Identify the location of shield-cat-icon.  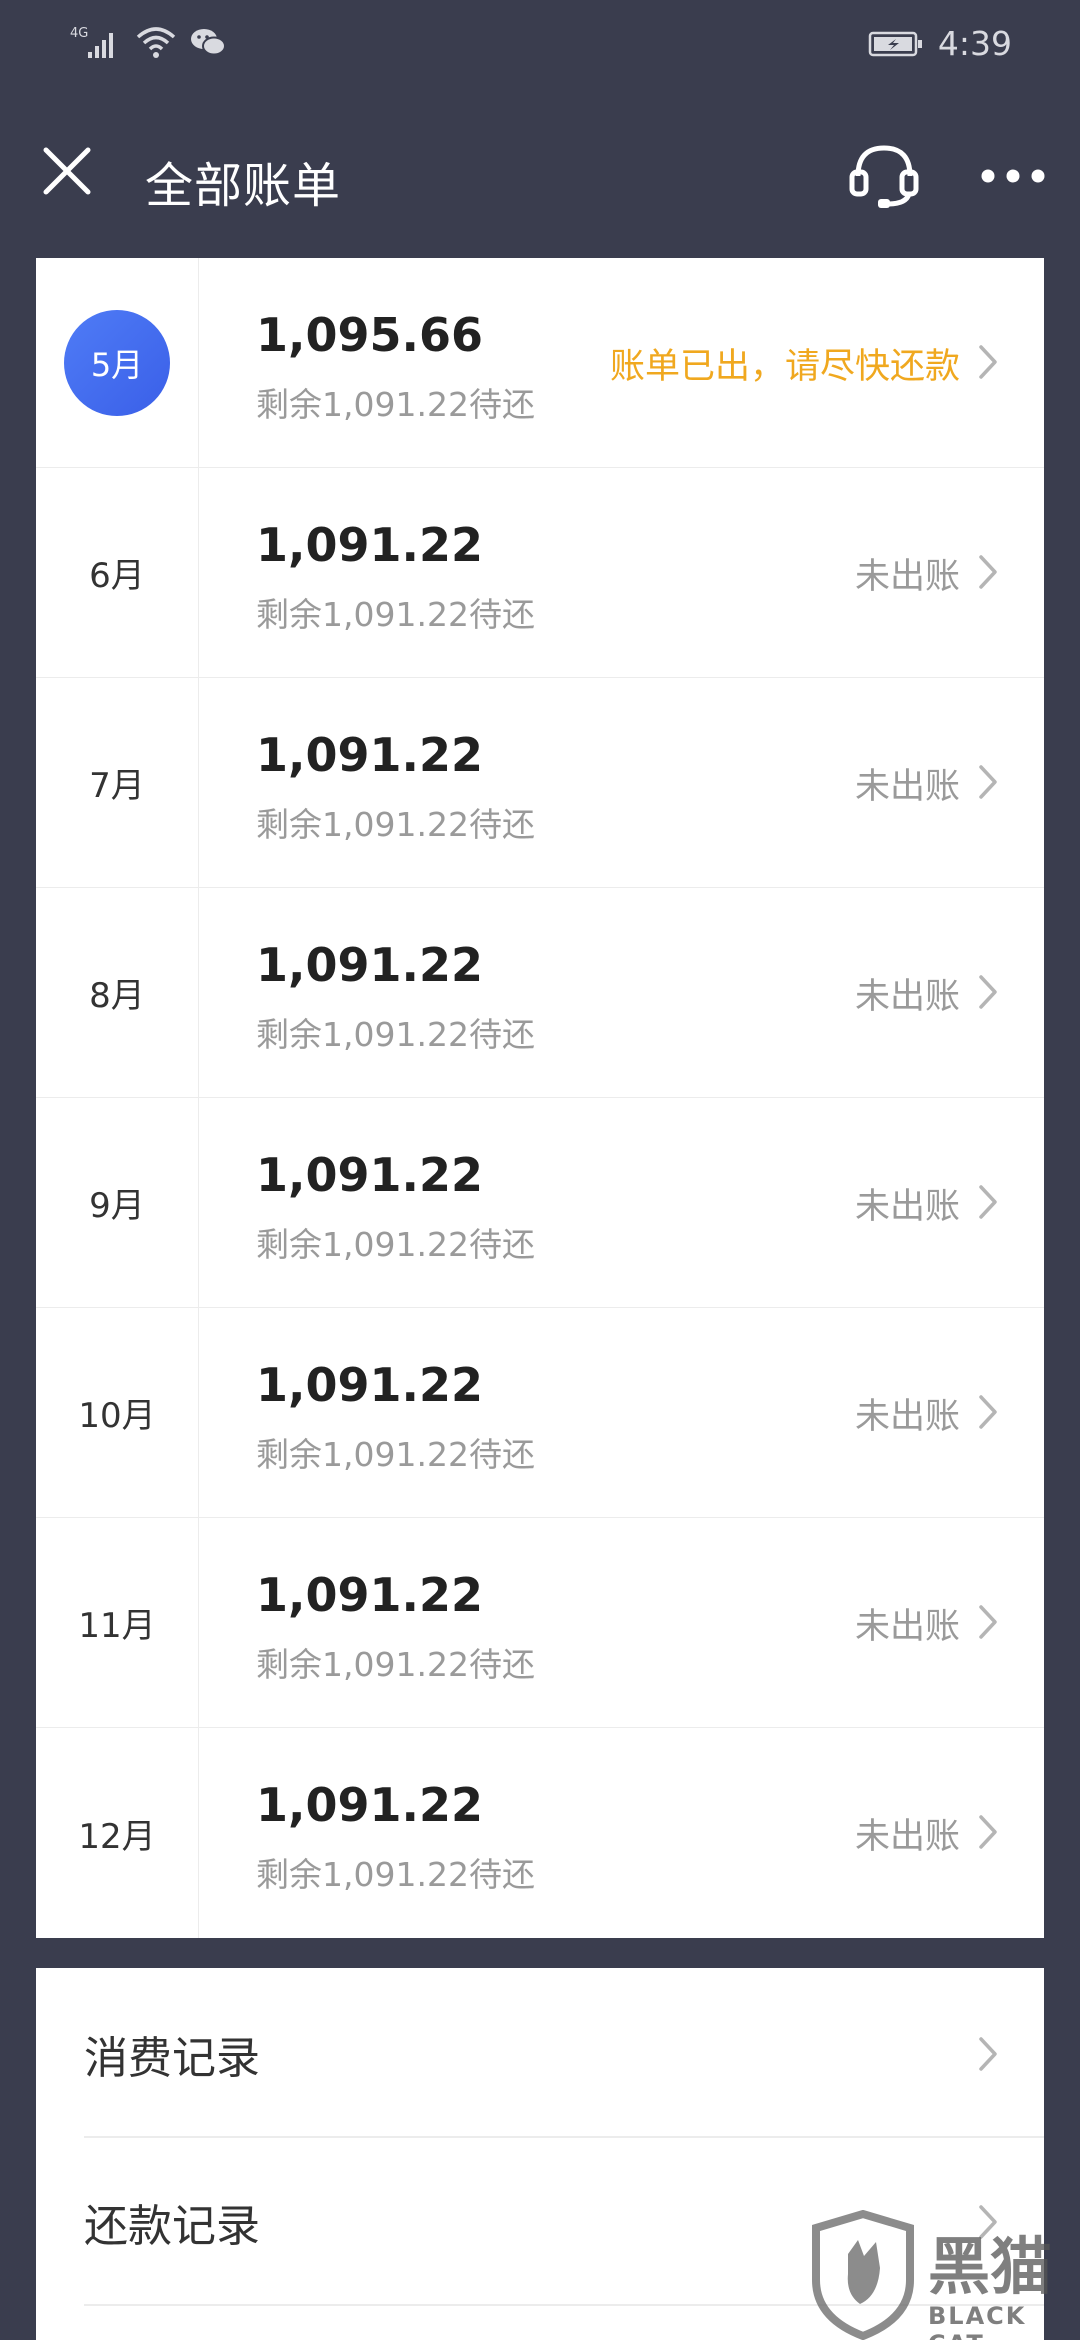
(863, 2274).